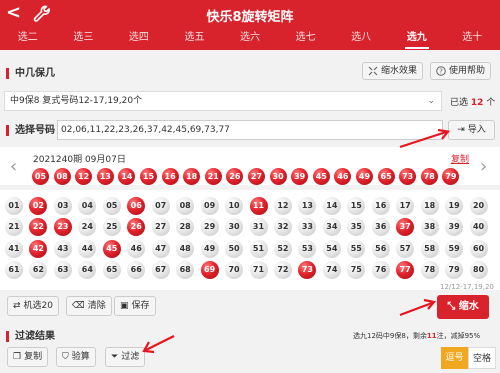  I want to click on guarantee-select: 中9保8 复式号码12-17,19,20个 ⌄, so click(223, 101).